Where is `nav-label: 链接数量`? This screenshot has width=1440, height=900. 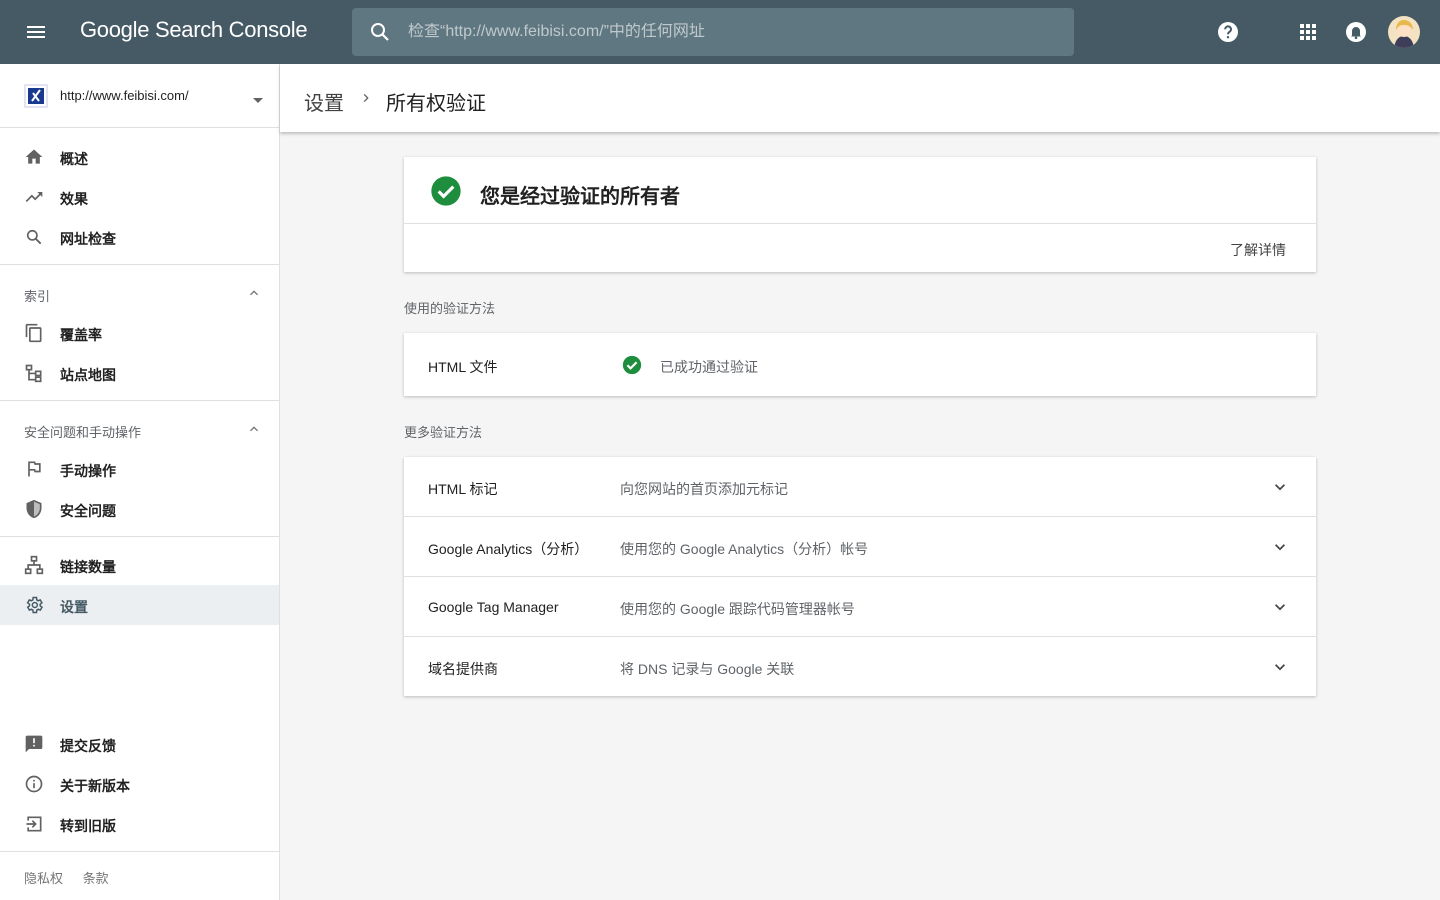 nav-label: 链接数量 is located at coordinates (88, 567).